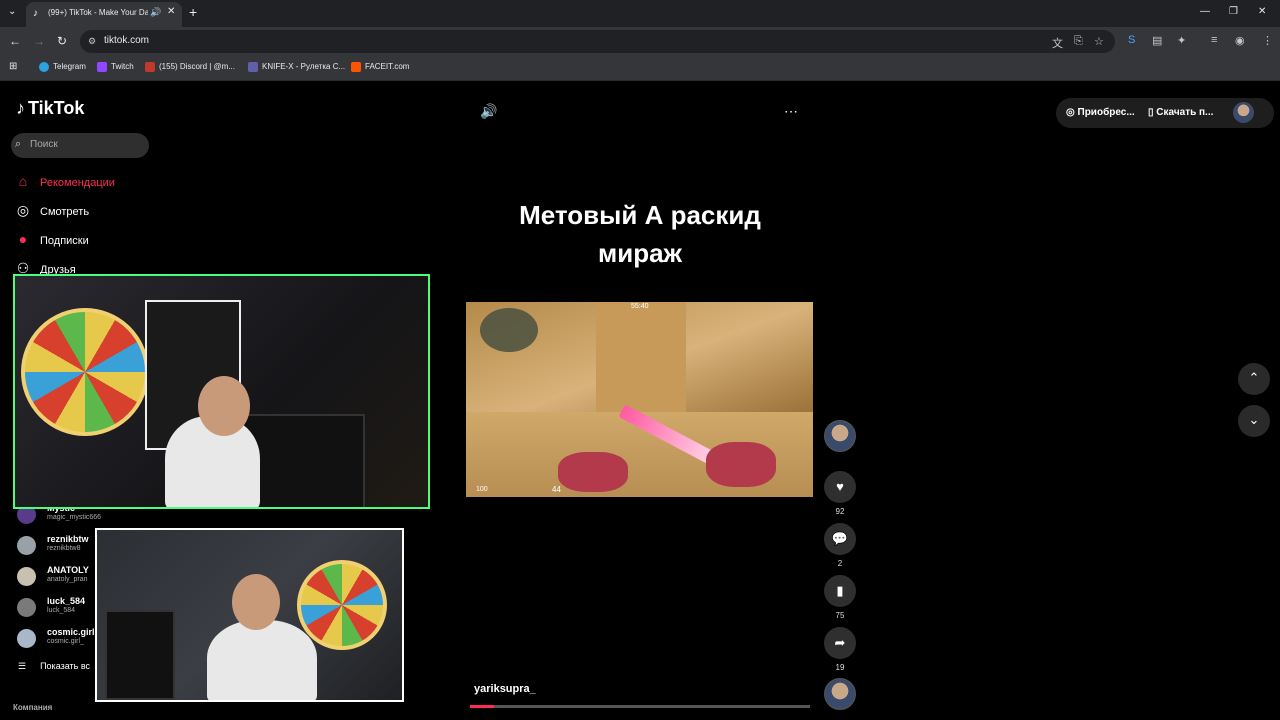 The image size is (1280, 720). What do you see at coordinates (840, 436) in the screenshot?
I see `creator-avatar` at bounding box center [840, 436].